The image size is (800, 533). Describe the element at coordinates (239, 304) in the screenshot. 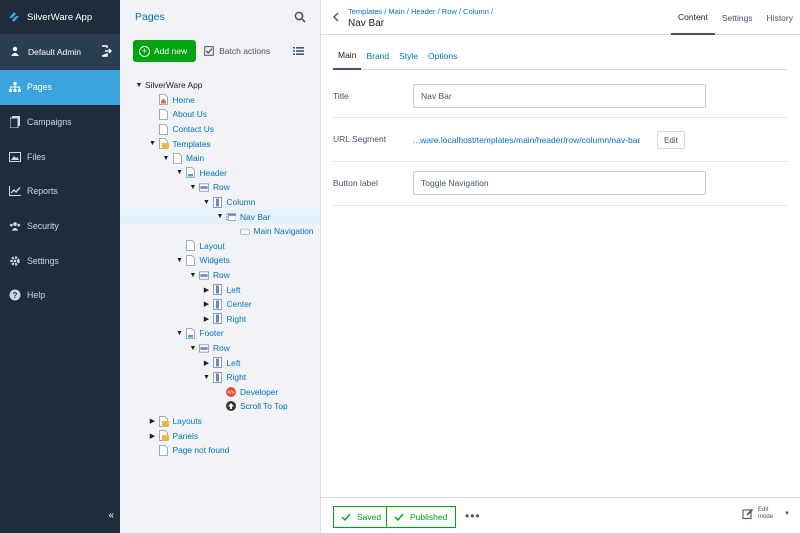

I see `tree-node-label: Center` at that location.